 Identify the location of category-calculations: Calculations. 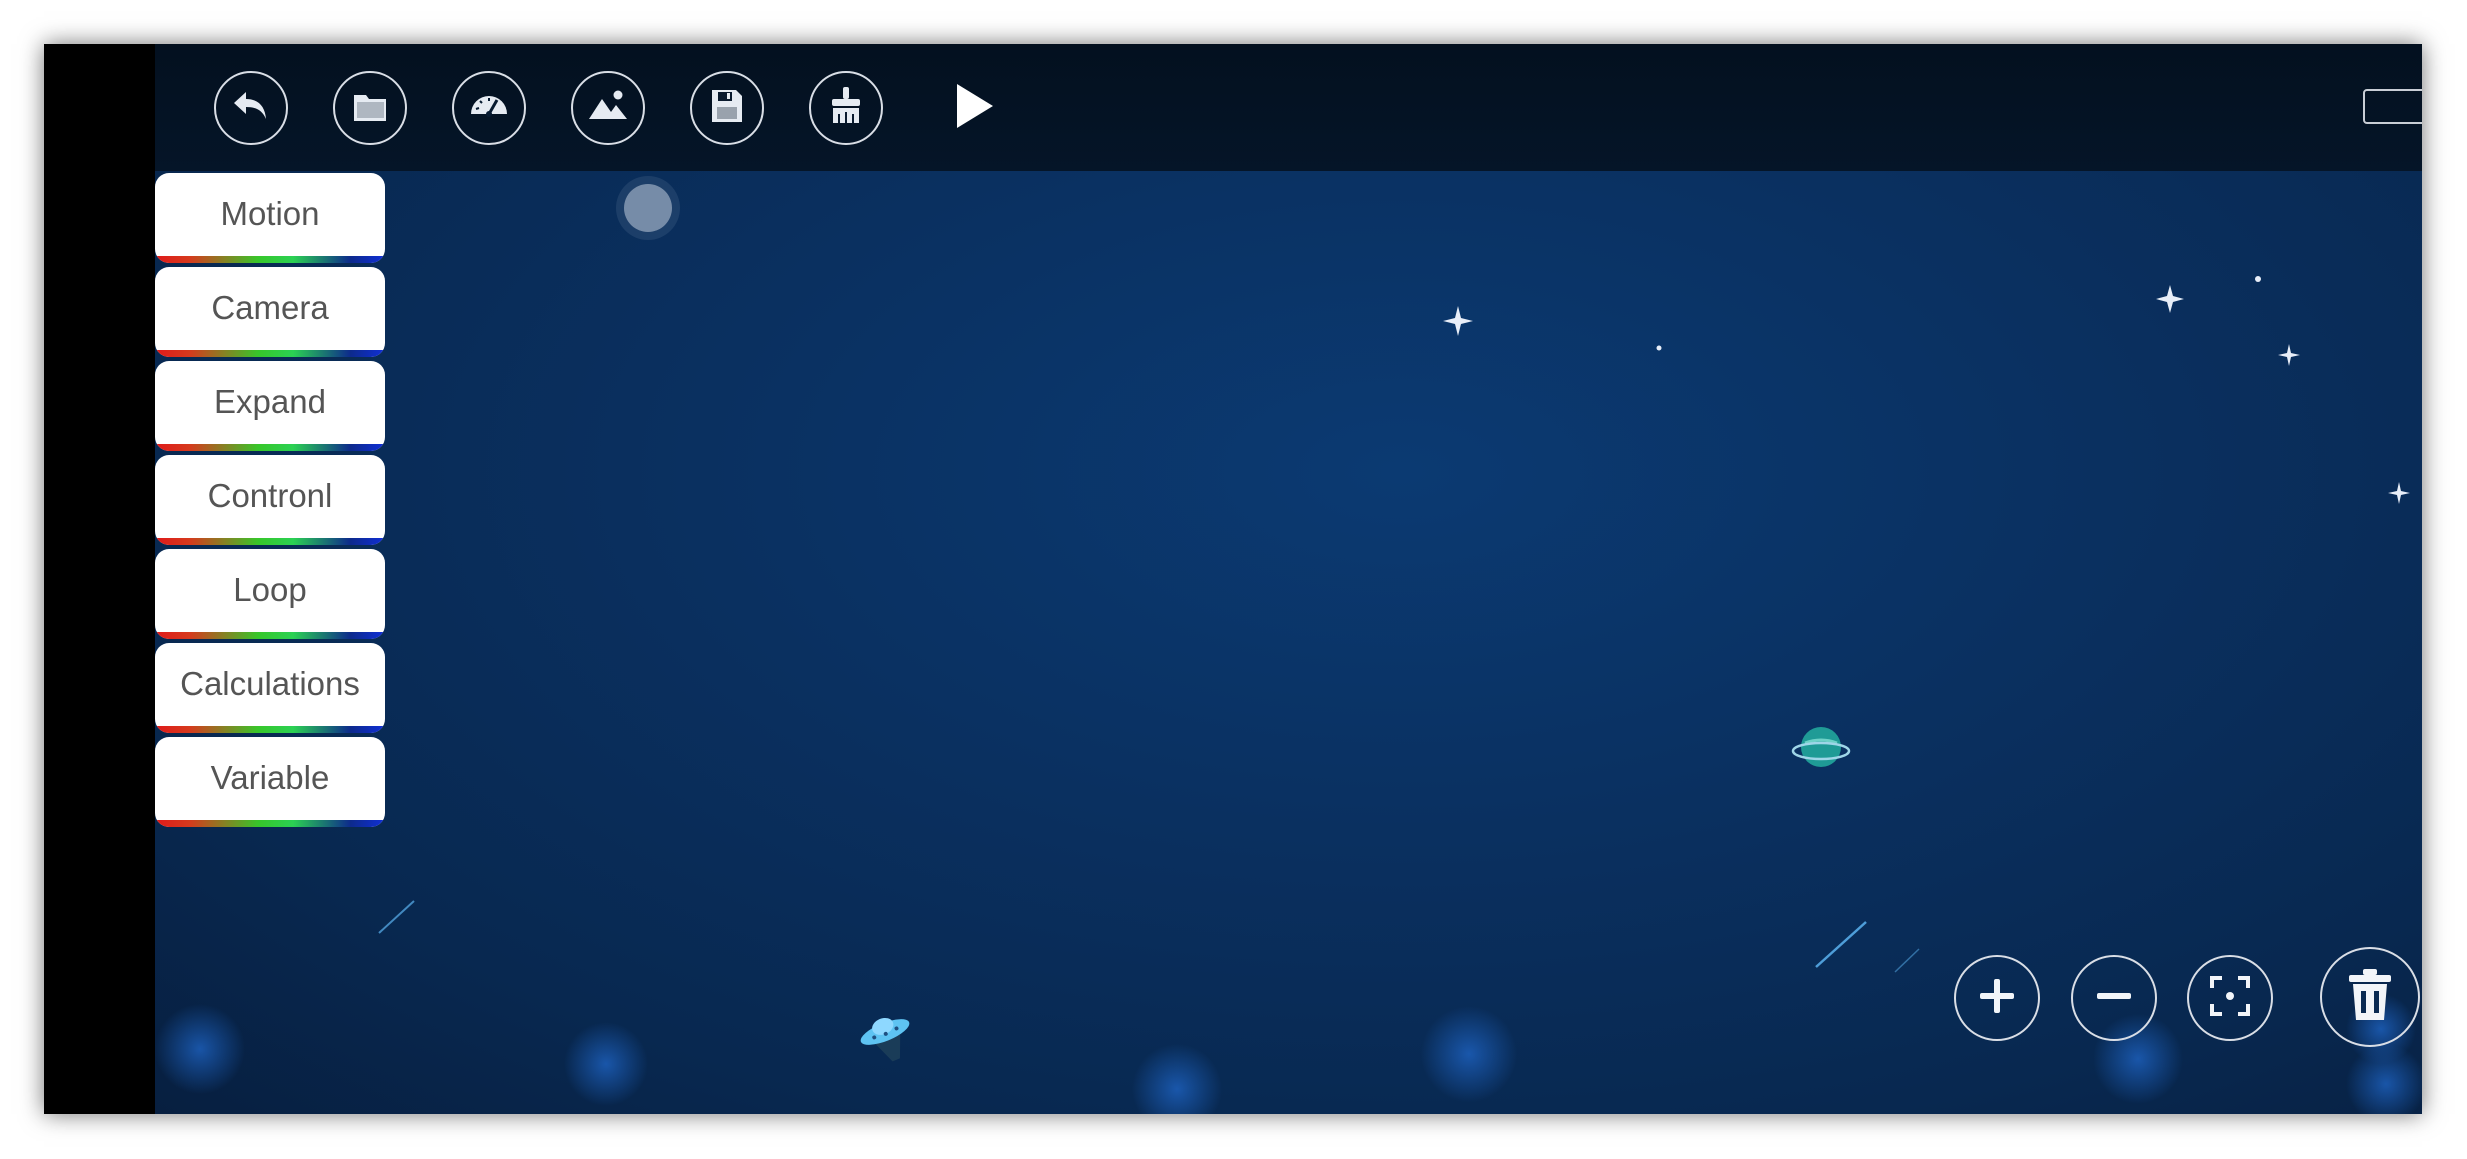
(270, 688).